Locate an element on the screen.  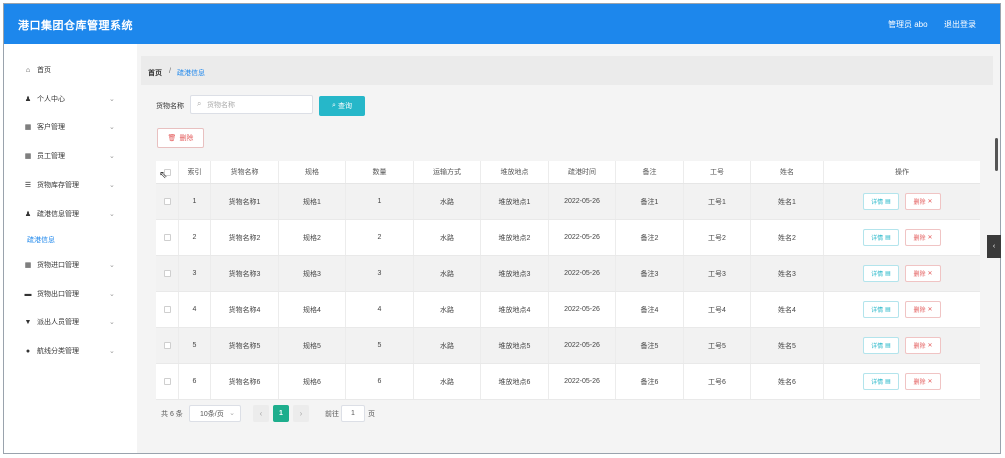
breadcrumb-home: 首页 is located at coordinates (155, 73).